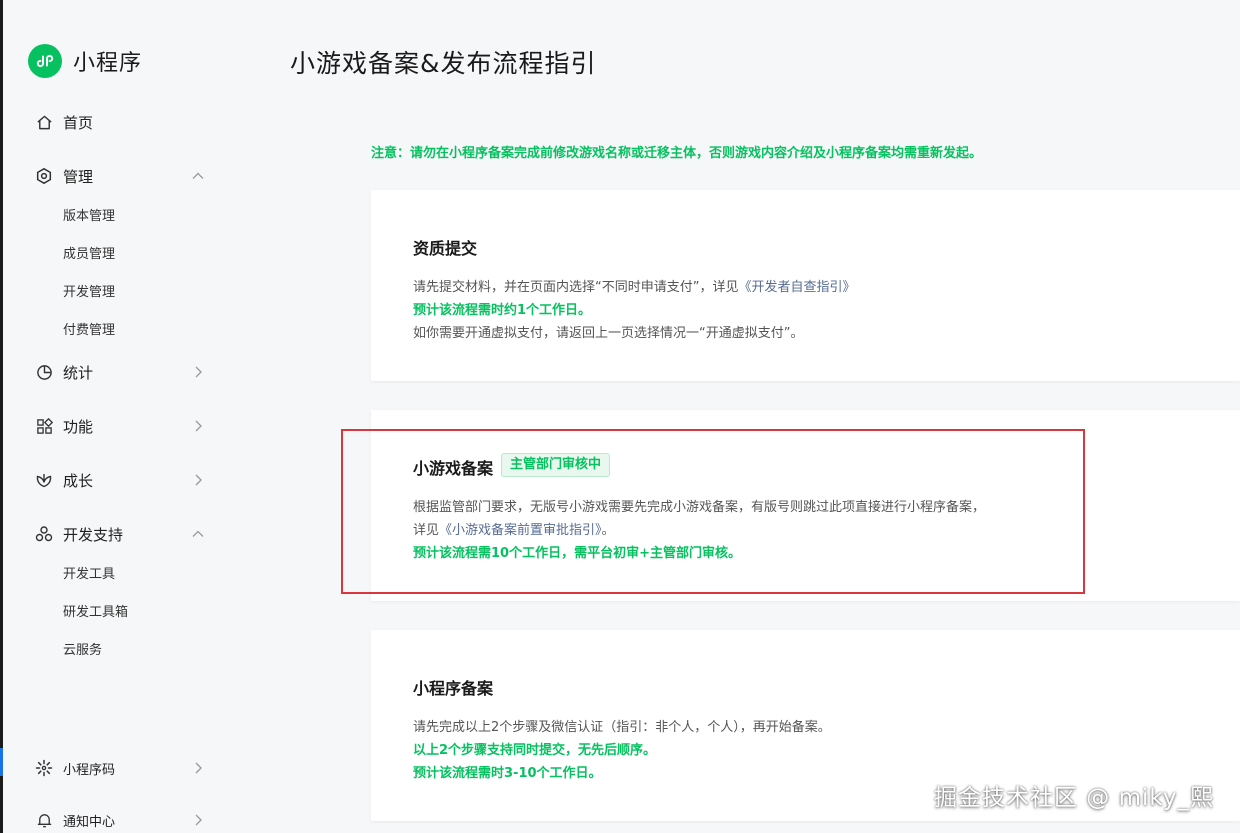  What do you see at coordinates (44, 480) in the screenshot?
I see `growth-icon` at bounding box center [44, 480].